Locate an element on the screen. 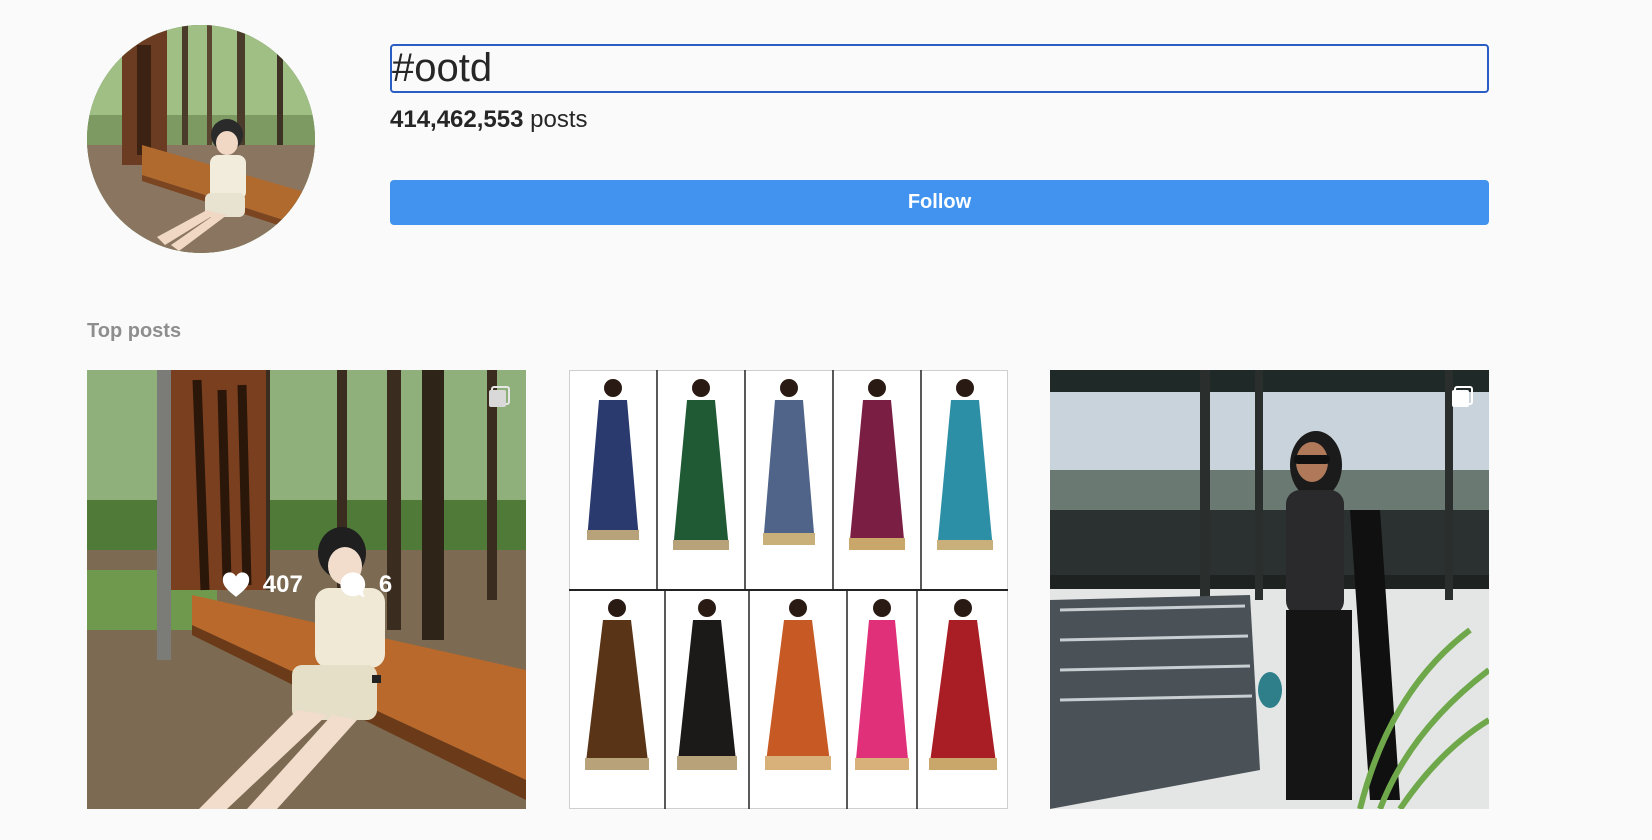  heart-icon is located at coordinates (235, 584).